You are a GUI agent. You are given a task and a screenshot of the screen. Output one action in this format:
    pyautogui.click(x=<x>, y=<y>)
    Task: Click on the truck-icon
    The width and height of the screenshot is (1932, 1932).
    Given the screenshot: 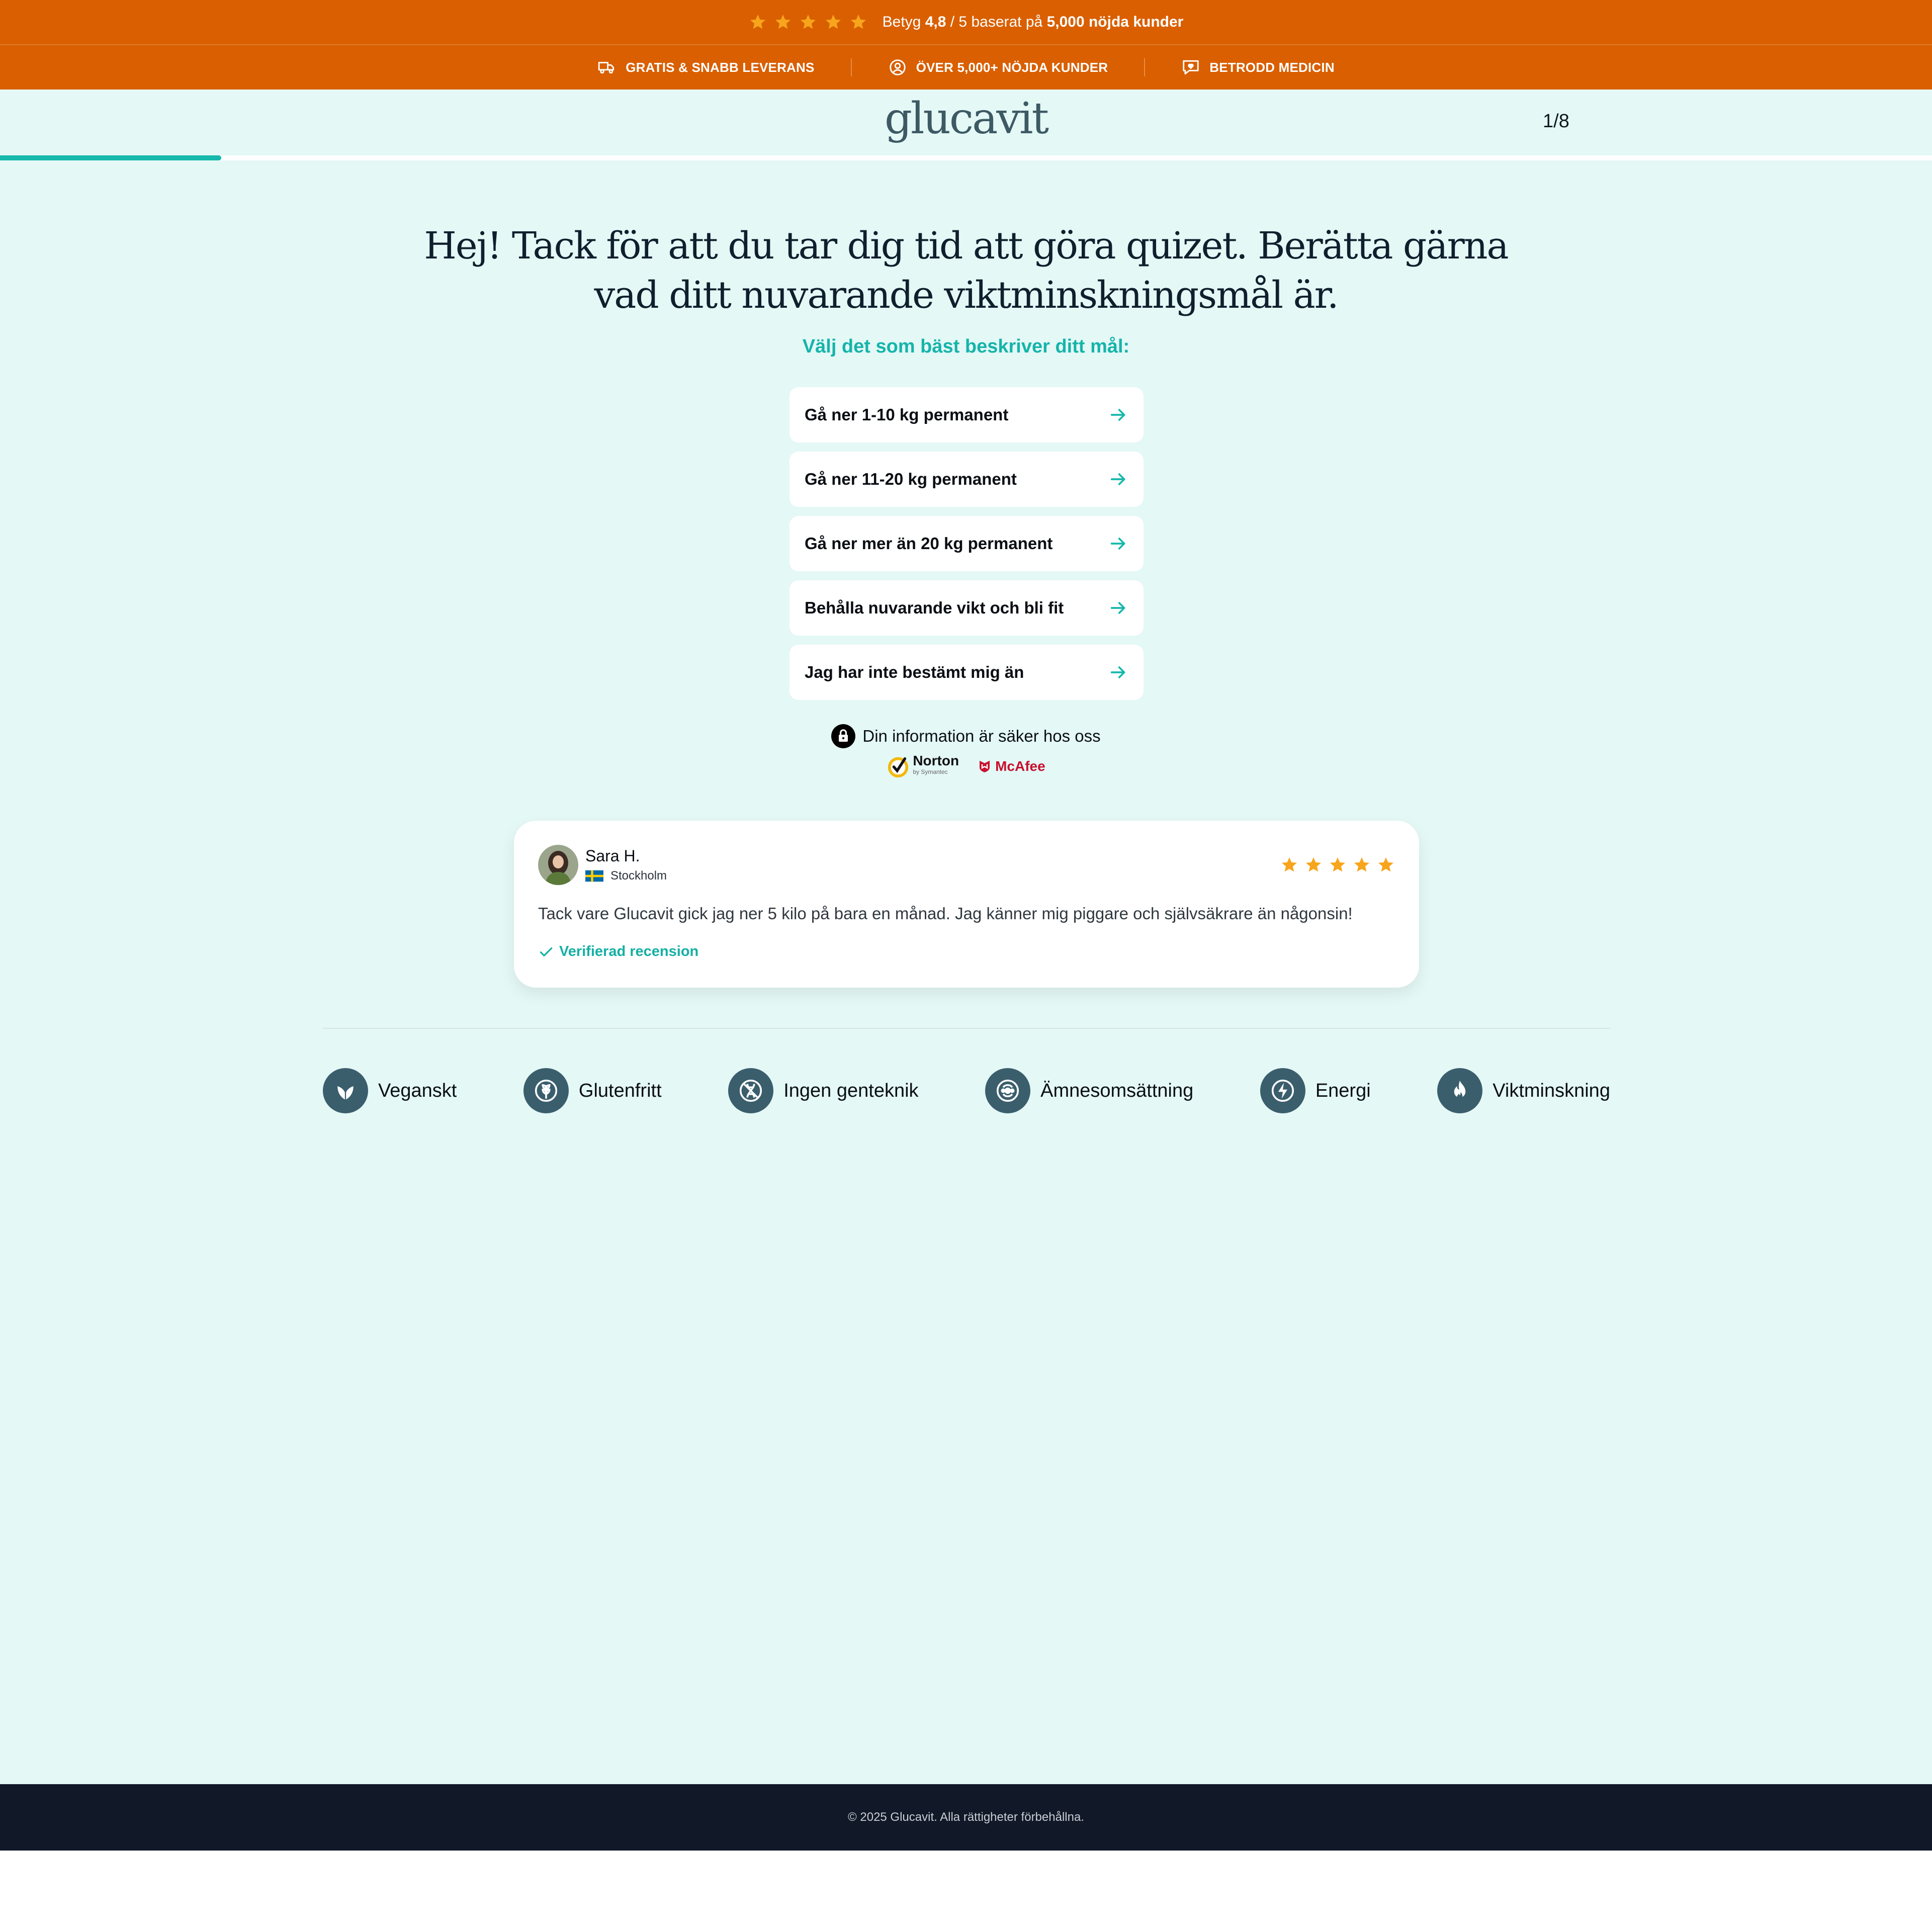 What is the action you would take?
    pyautogui.click(x=606, y=68)
    